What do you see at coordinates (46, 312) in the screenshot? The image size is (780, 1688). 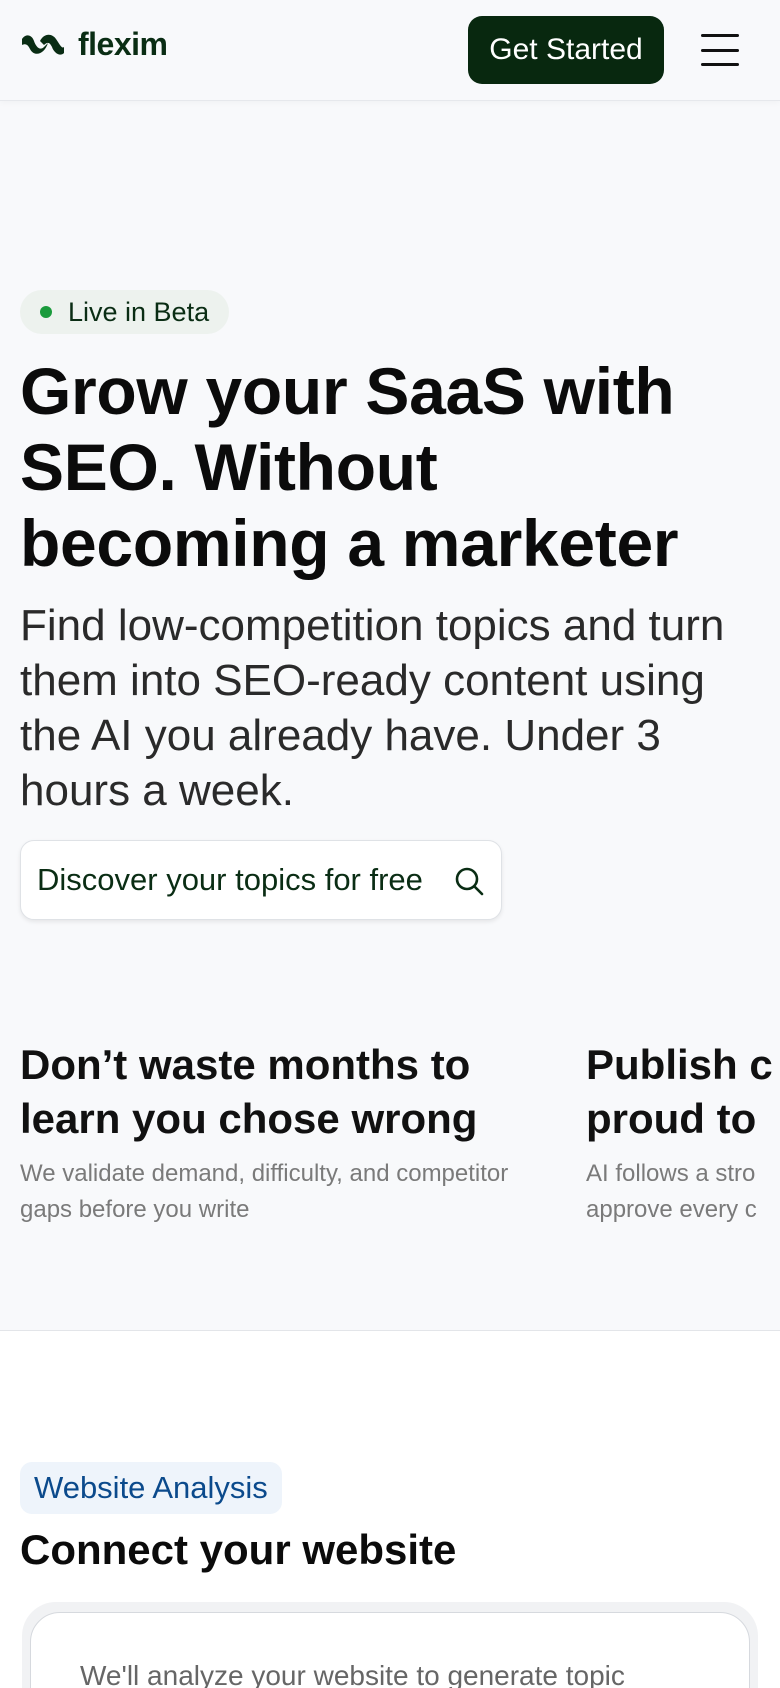 I see `status-dot-icon` at bounding box center [46, 312].